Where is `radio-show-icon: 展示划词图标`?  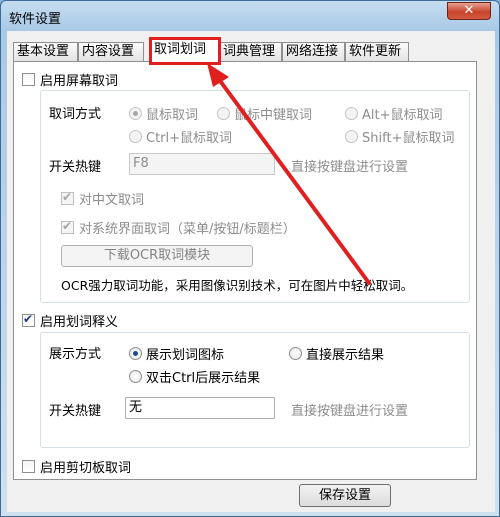
radio-show-icon: 展示划词图标 is located at coordinates (176, 353).